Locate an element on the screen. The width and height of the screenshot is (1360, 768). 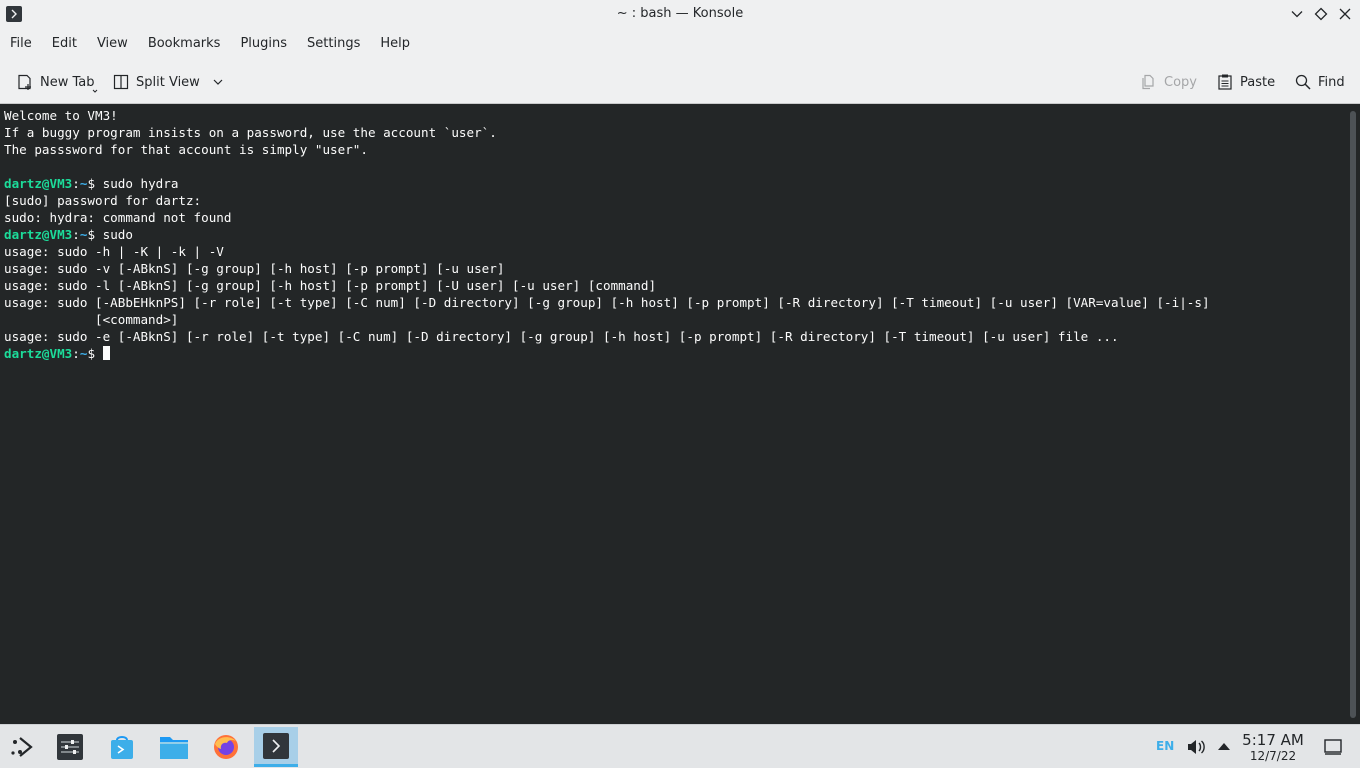
close-button is located at coordinates (1345, 14).